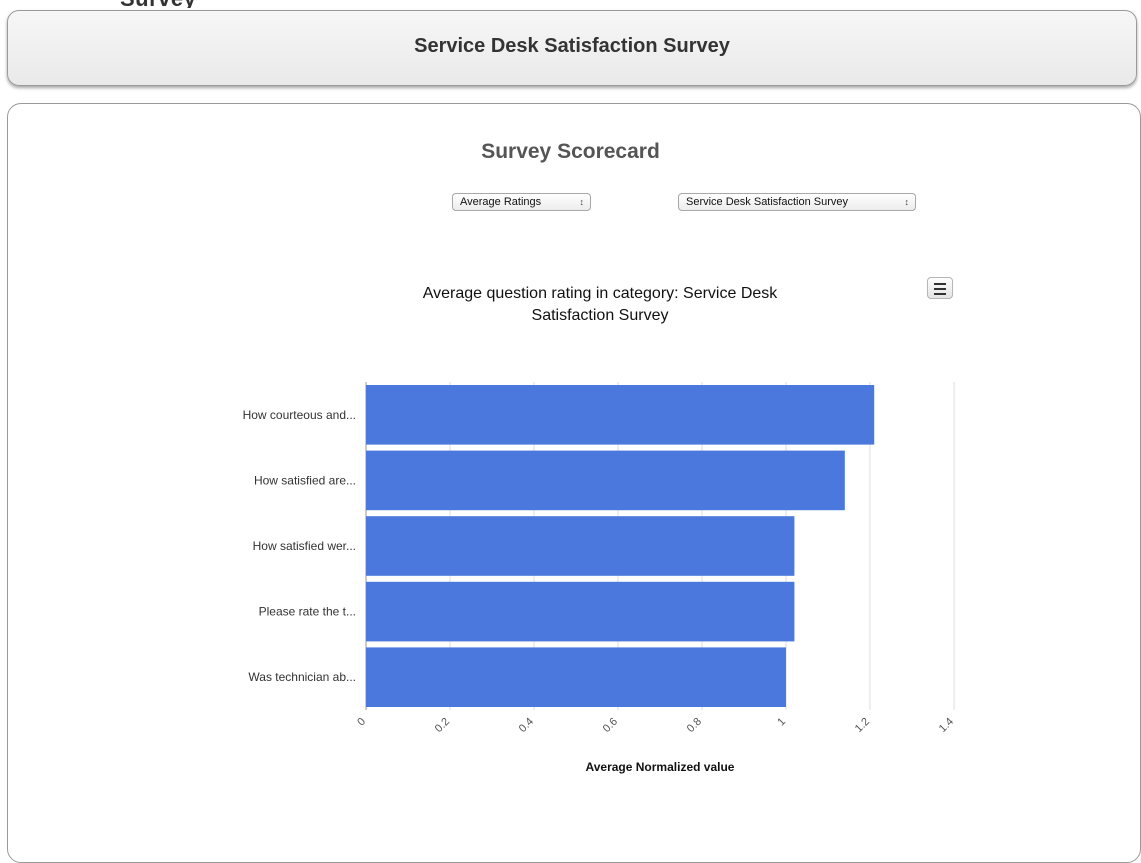 The image size is (1141, 863). Describe the element at coordinates (526, 725) in the screenshot. I see `x-tick-label: 0.4` at that location.